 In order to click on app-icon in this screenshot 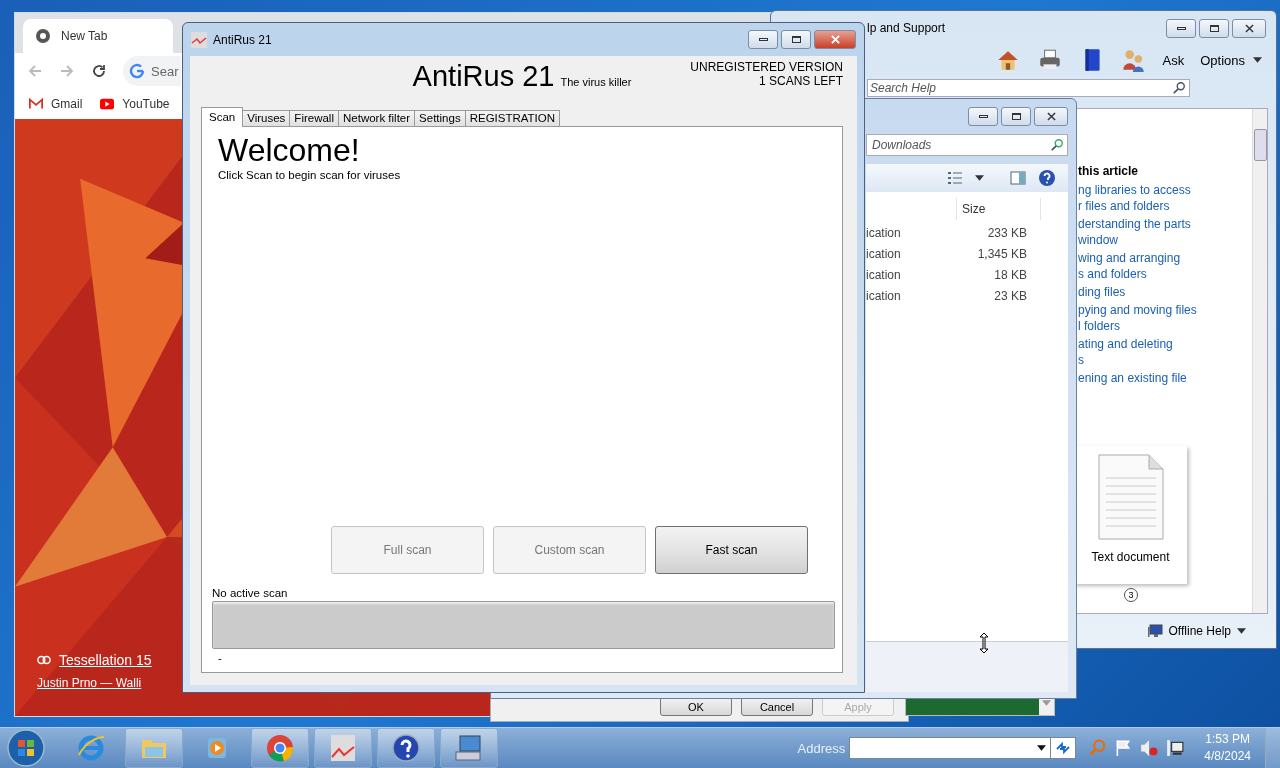, I will do `click(199, 39)`.